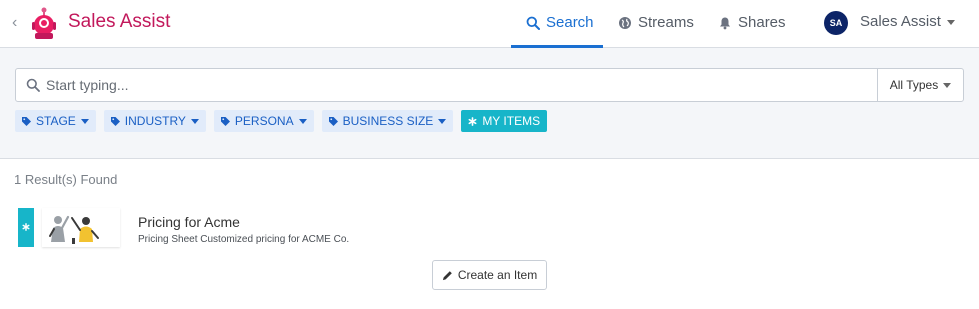 The height and width of the screenshot is (309, 979). Describe the element at coordinates (625, 23) in the screenshot. I see `globe-icon` at that location.